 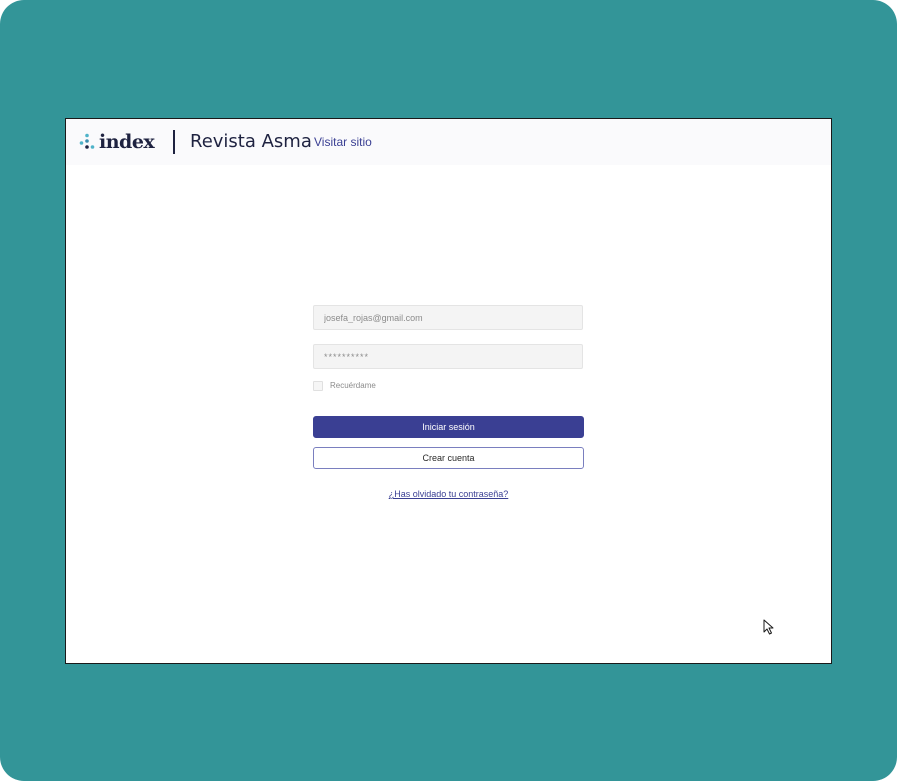 I want to click on remember-checkbox, so click(x=318, y=386).